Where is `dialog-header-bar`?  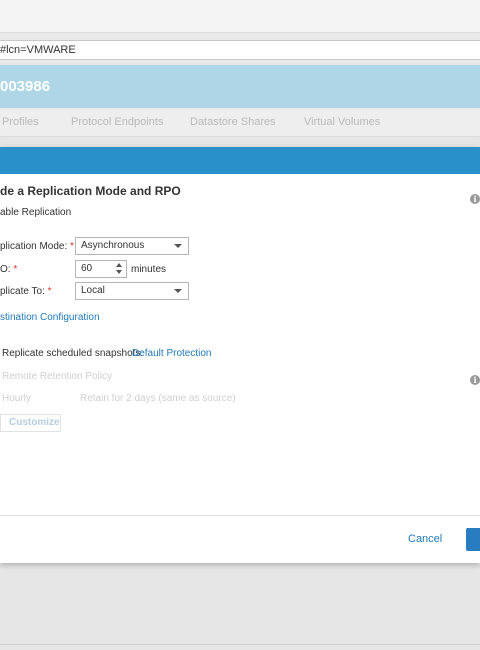
dialog-header-bar is located at coordinates (240, 160).